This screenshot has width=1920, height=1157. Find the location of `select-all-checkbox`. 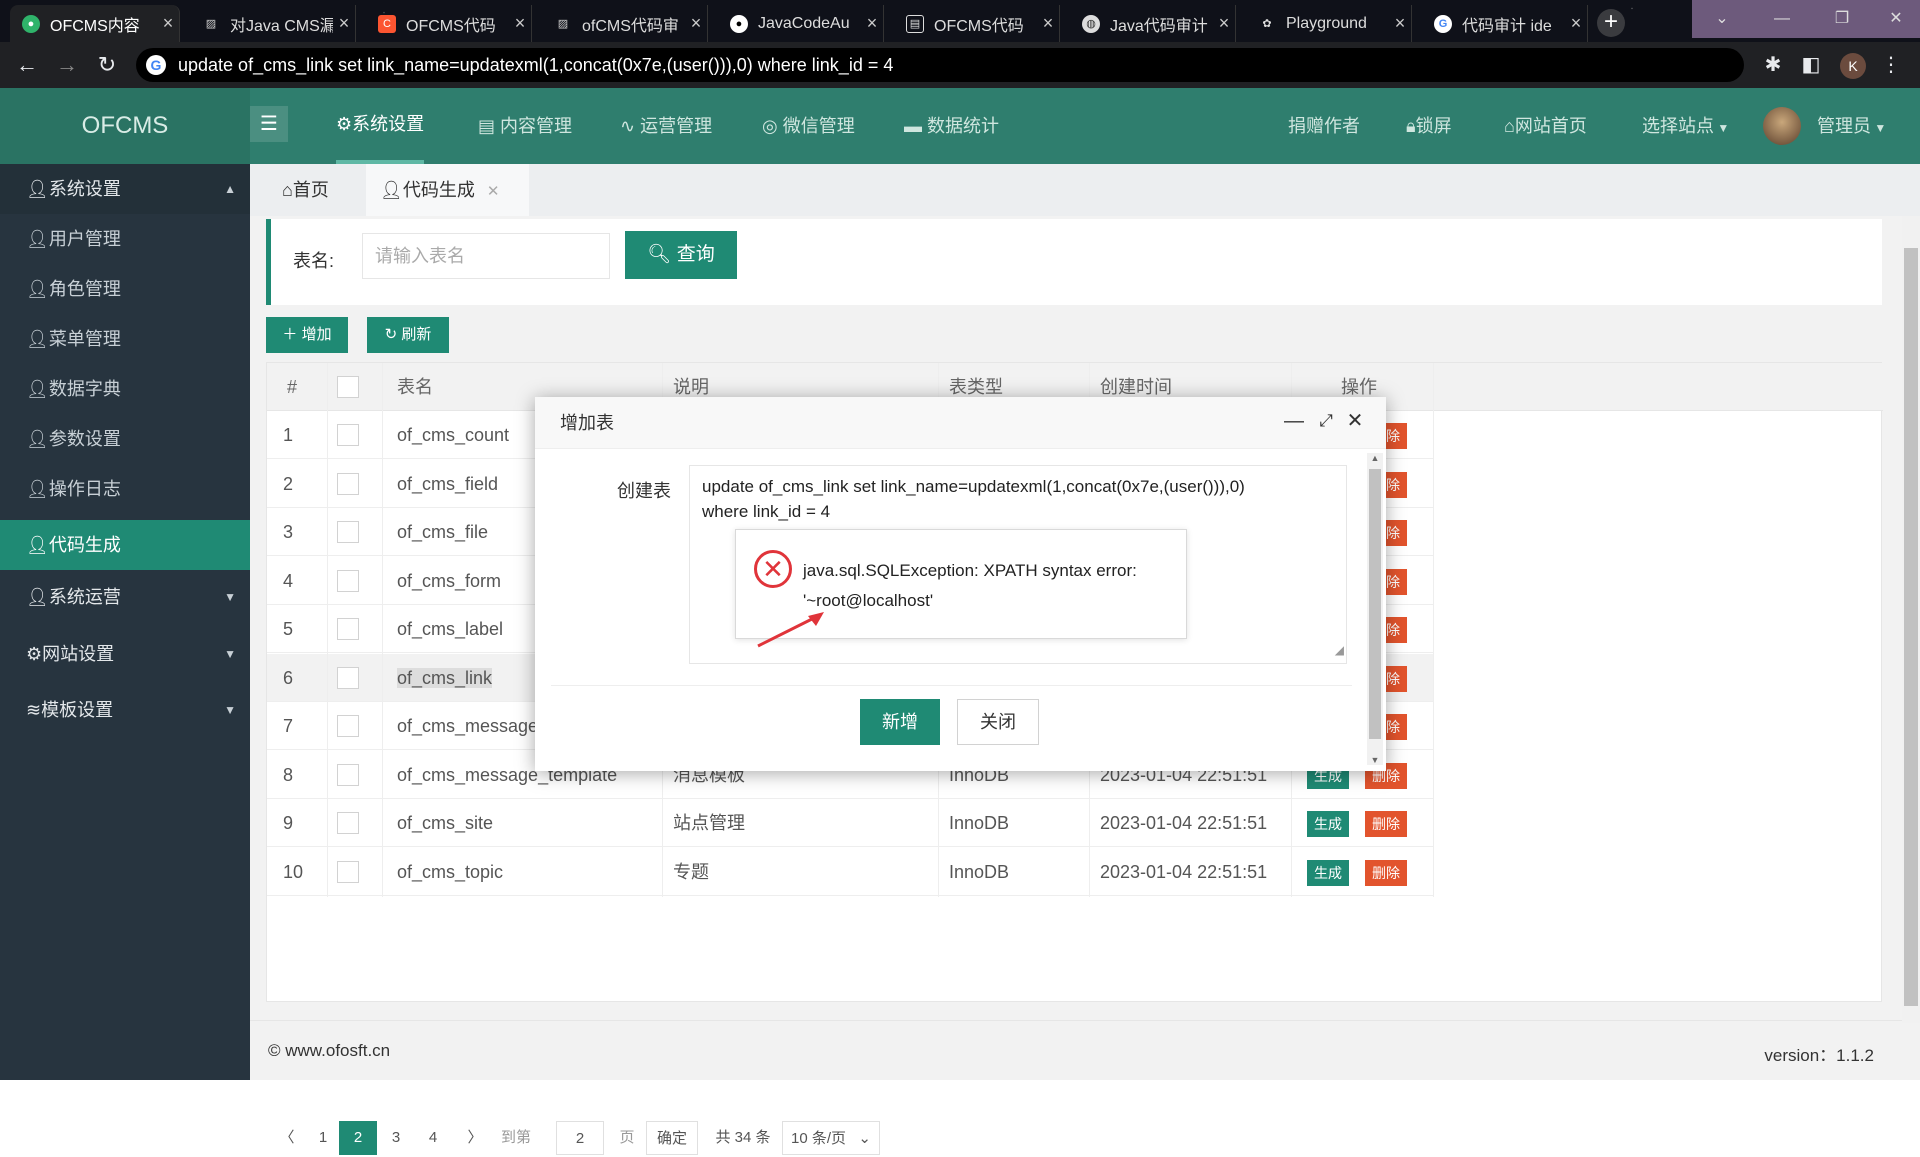

select-all-checkbox is located at coordinates (348, 387).